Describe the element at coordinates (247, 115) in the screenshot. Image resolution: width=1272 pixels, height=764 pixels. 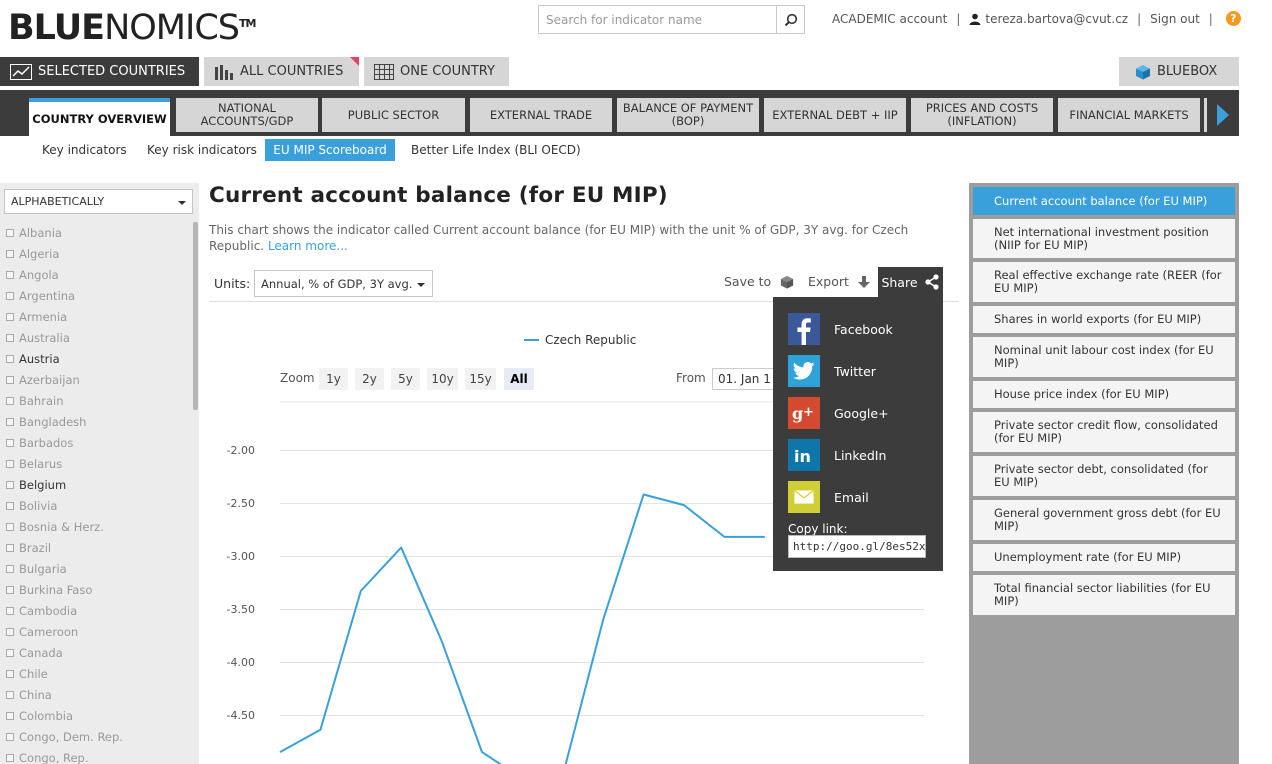
I see `category-national-accounts: NATIONAL ACCOUNTS/GDP` at that location.